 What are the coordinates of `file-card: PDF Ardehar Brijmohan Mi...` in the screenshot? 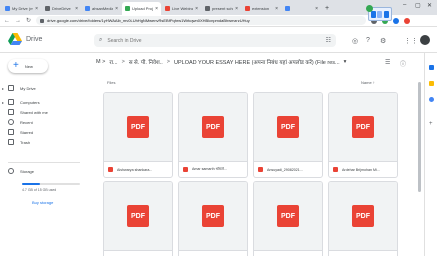 It's located at (363, 135).